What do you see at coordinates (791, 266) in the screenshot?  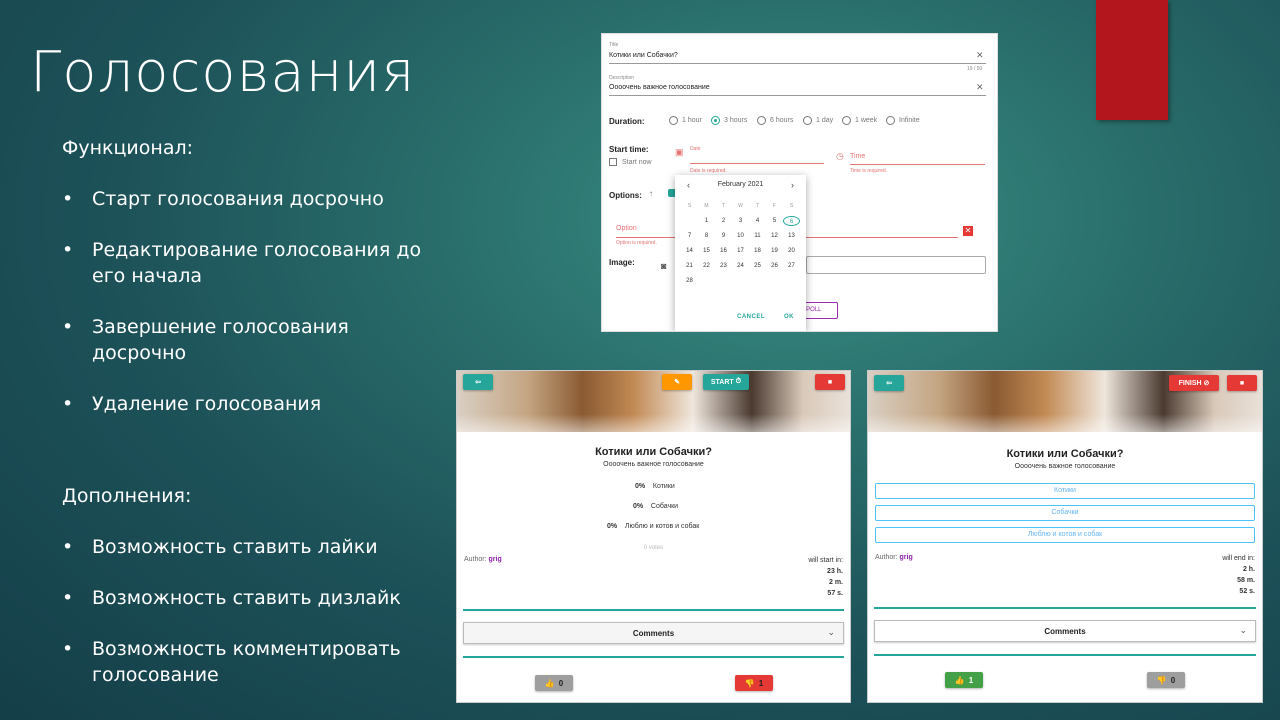 I see `calendar-day: 27` at bounding box center [791, 266].